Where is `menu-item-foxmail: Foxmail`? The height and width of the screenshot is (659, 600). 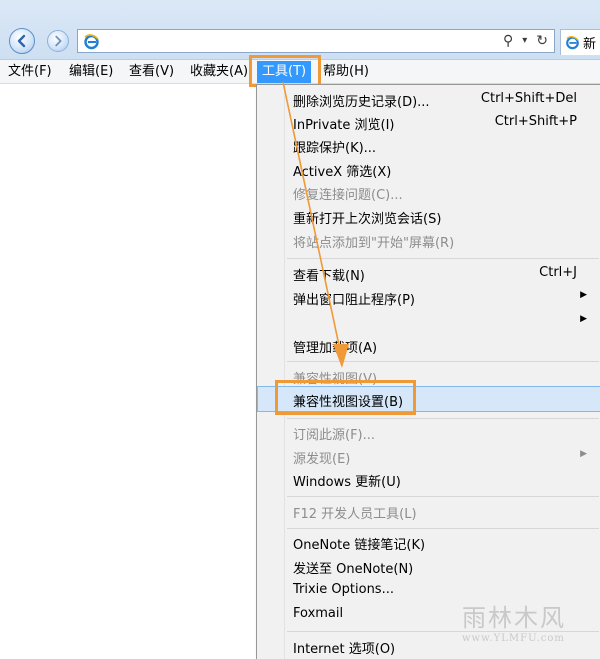 menu-item-foxmail: Foxmail is located at coordinates (428, 614).